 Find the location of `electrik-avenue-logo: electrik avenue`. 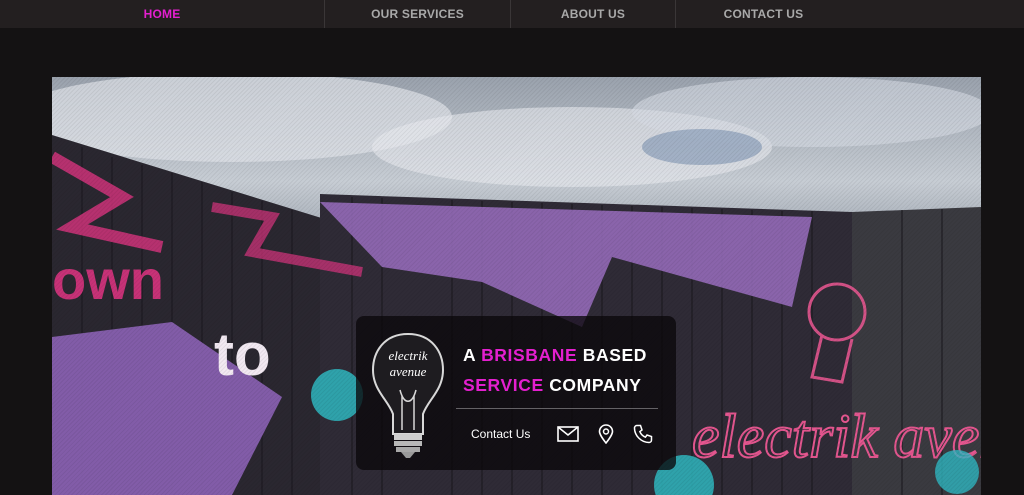

electrik-avenue-logo: electrik avenue is located at coordinates (408, 395).